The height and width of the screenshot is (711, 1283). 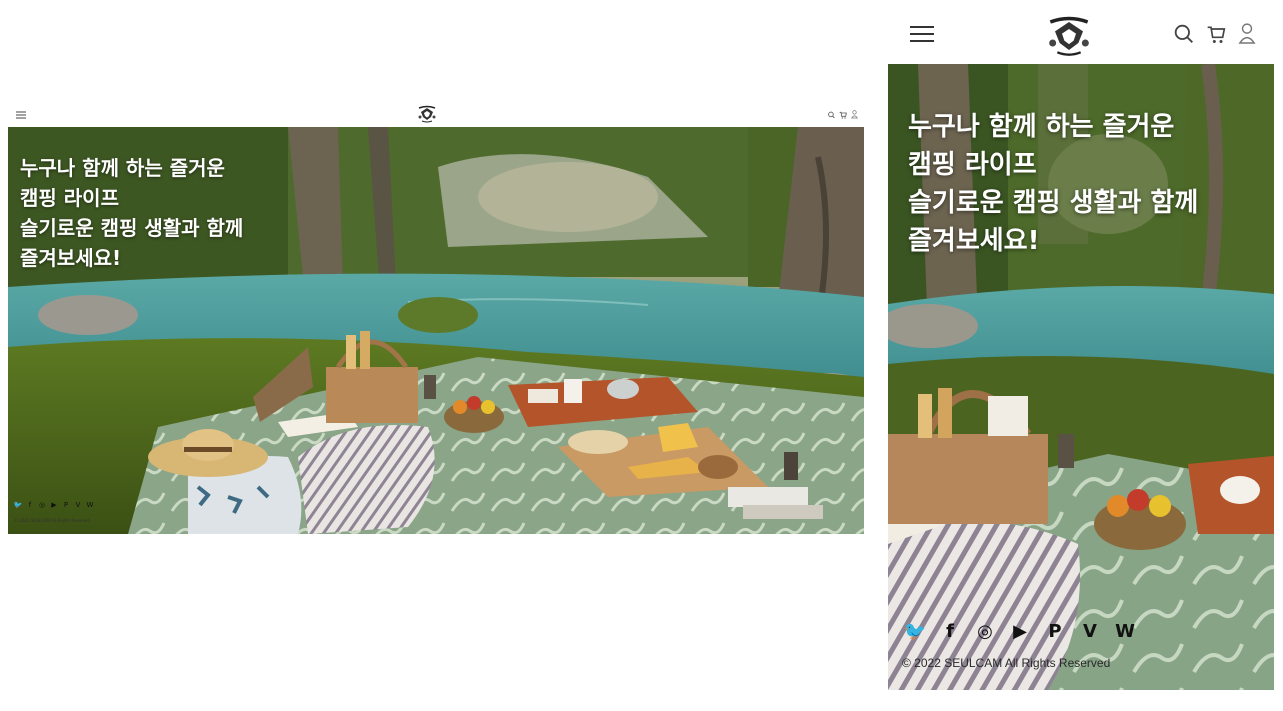 I want to click on desktop-header, so click(x=436, y=113).